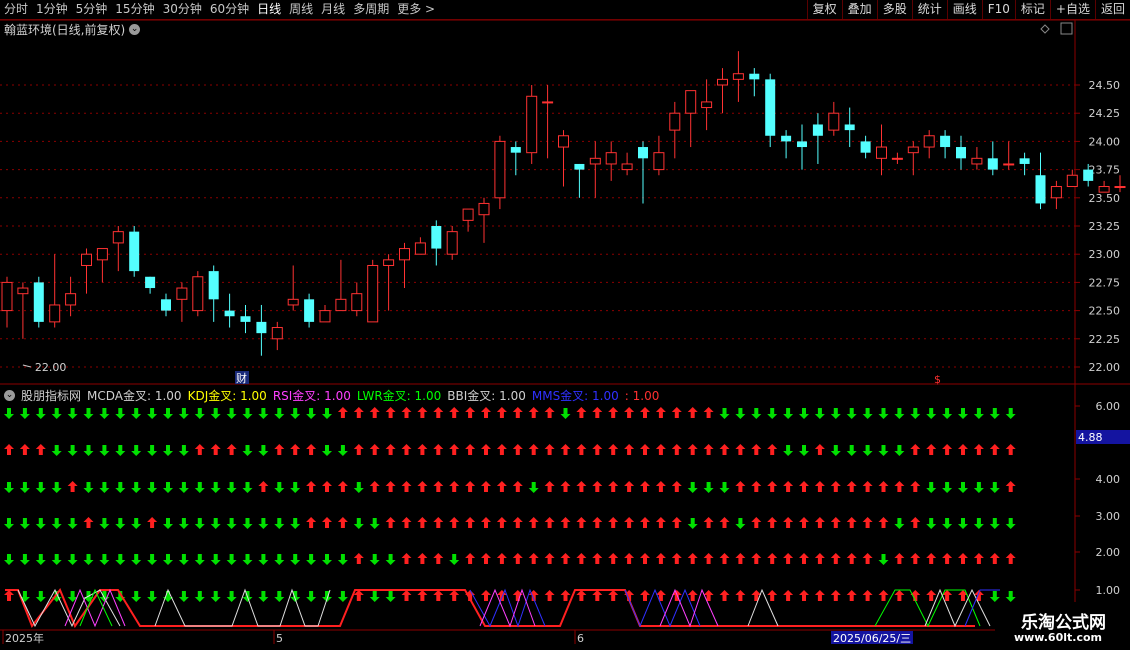  Describe the element at coordinates (1105, 141) in the screenshot. I see `price-tick-label: 24.00` at that location.